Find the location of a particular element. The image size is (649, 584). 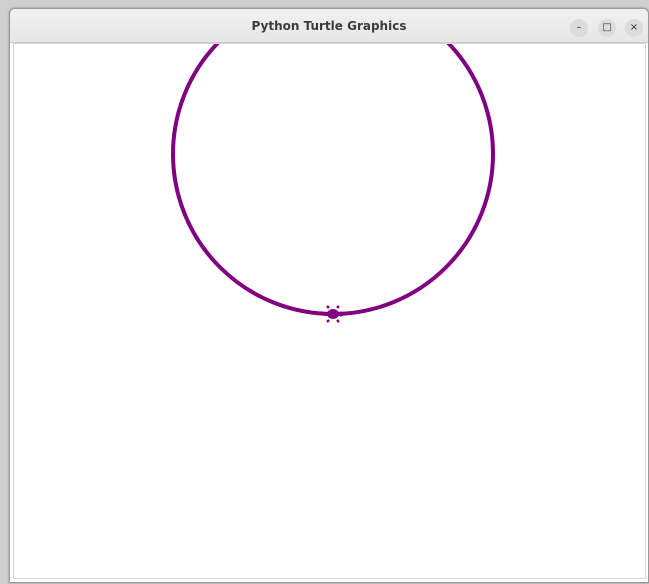

title-bar: Python Turtle Graphics – □ × is located at coordinates (329, 26).